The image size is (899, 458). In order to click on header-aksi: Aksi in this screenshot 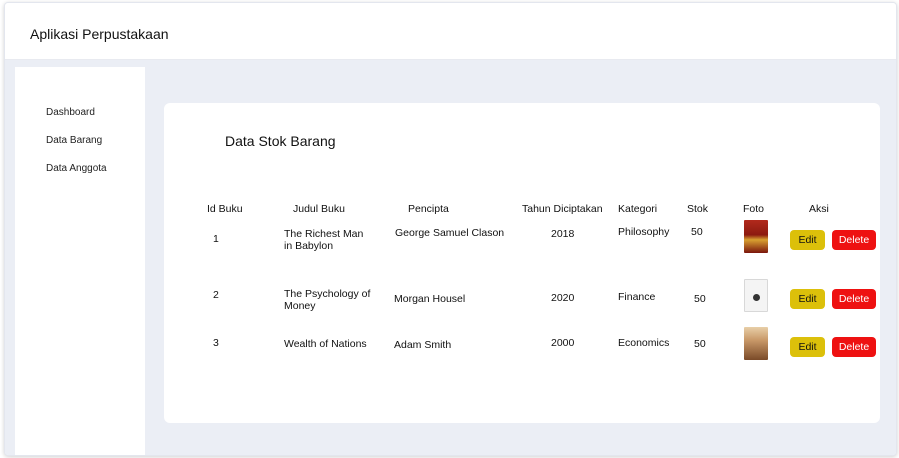, I will do `click(819, 209)`.